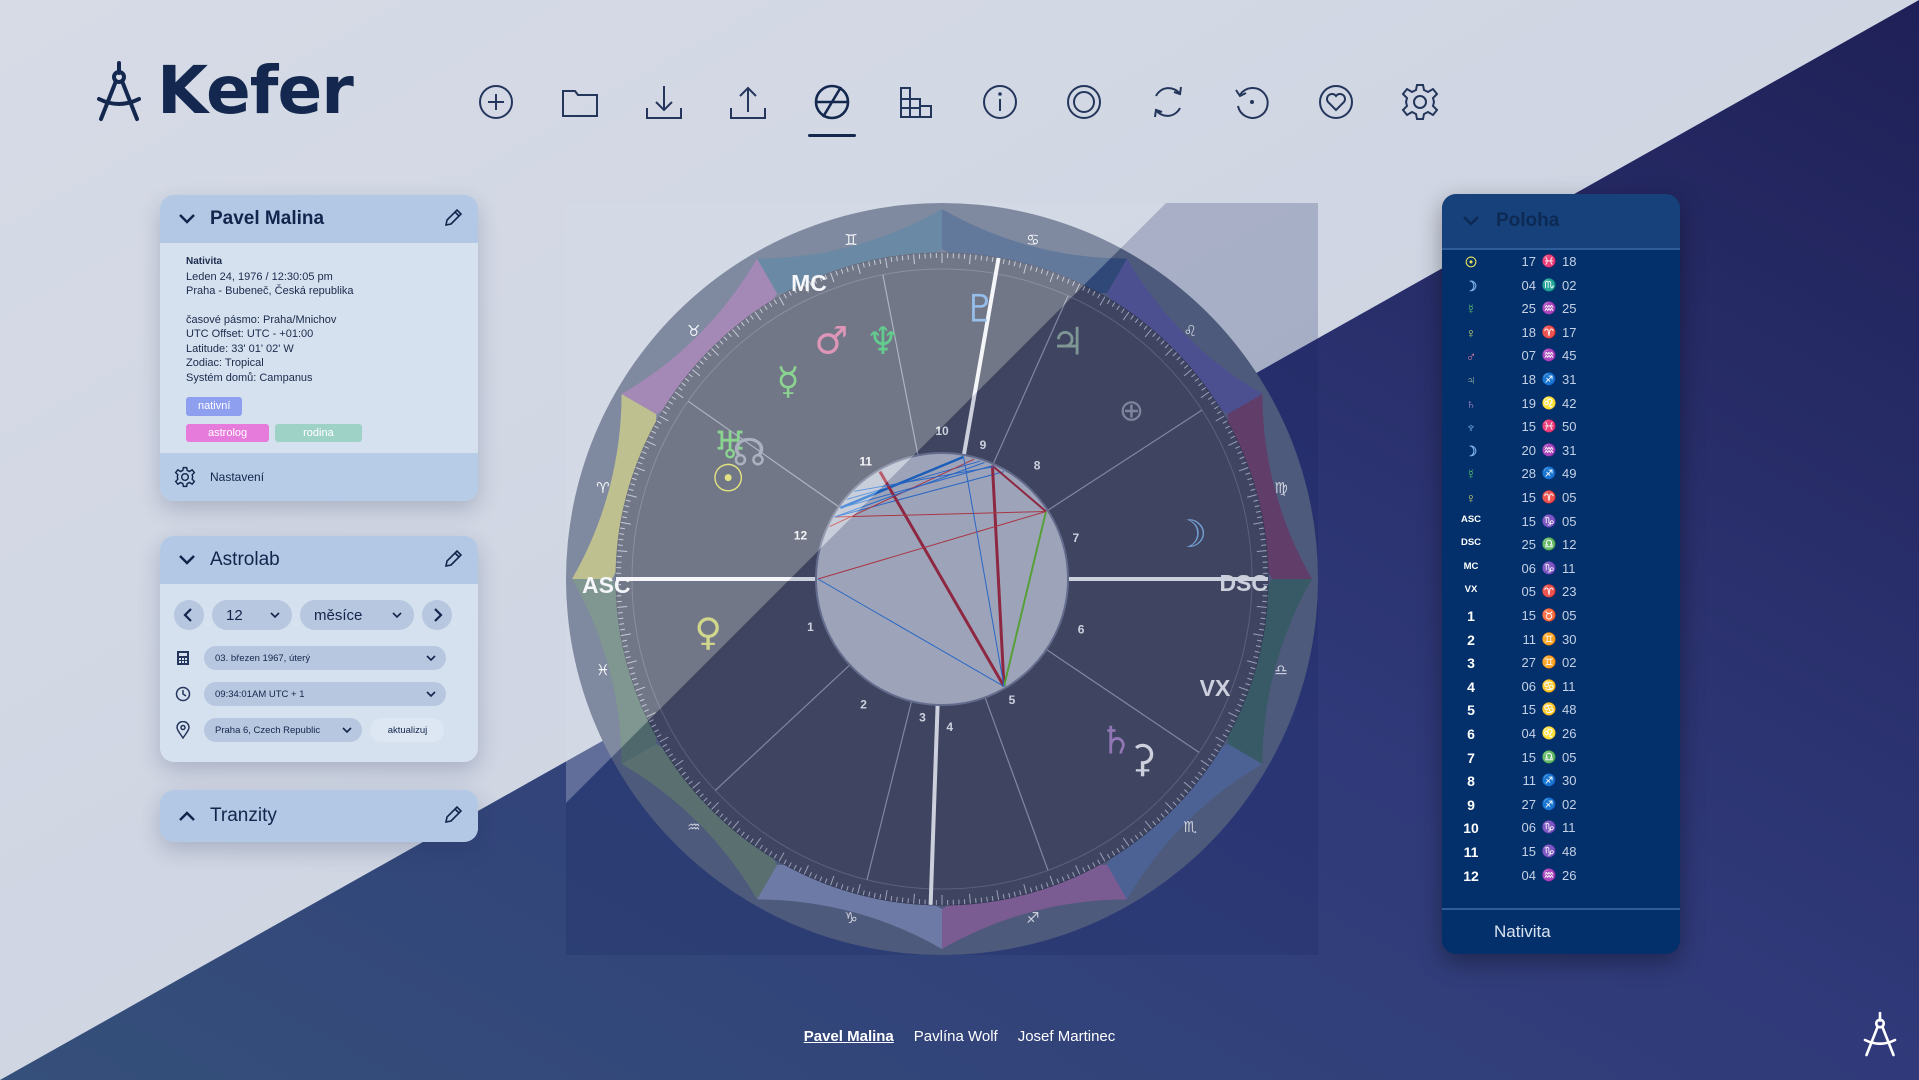 The image size is (1919, 1080). Describe the element at coordinates (1471, 566) in the screenshot. I see `body-glyph: MC` at that location.